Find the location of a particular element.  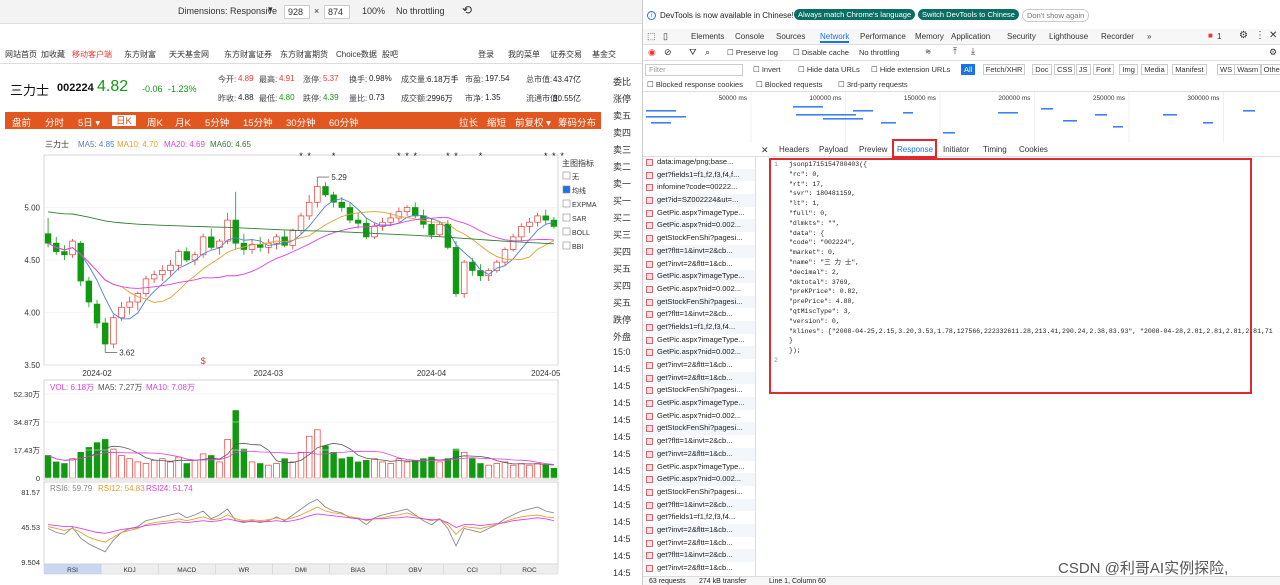

throttle-dropdown: No throttling is located at coordinates (420, 11).